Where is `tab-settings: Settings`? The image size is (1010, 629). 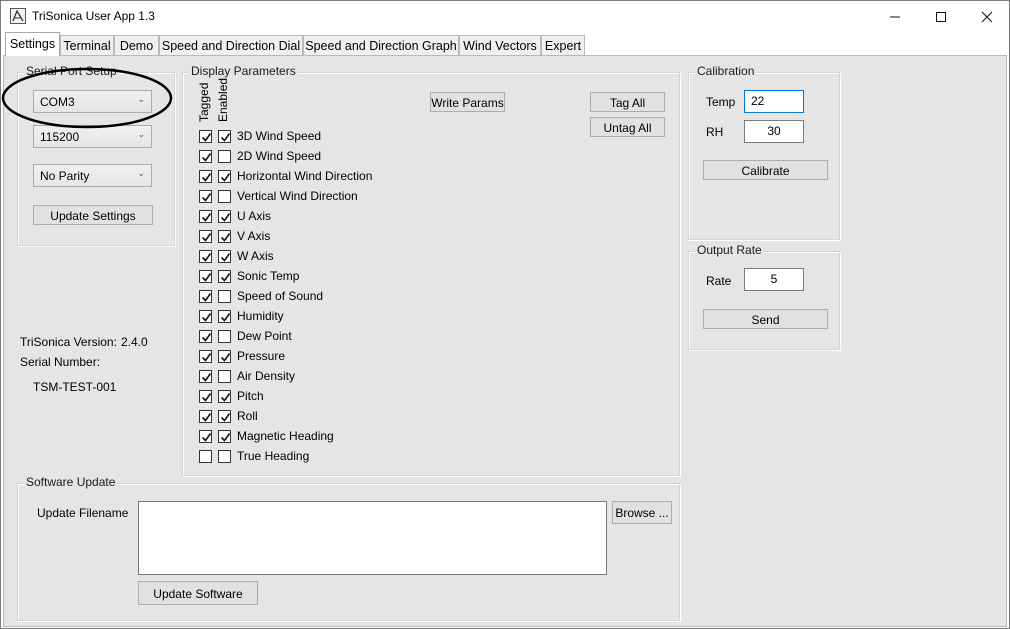 tab-settings: Settings is located at coordinates (32, 44).